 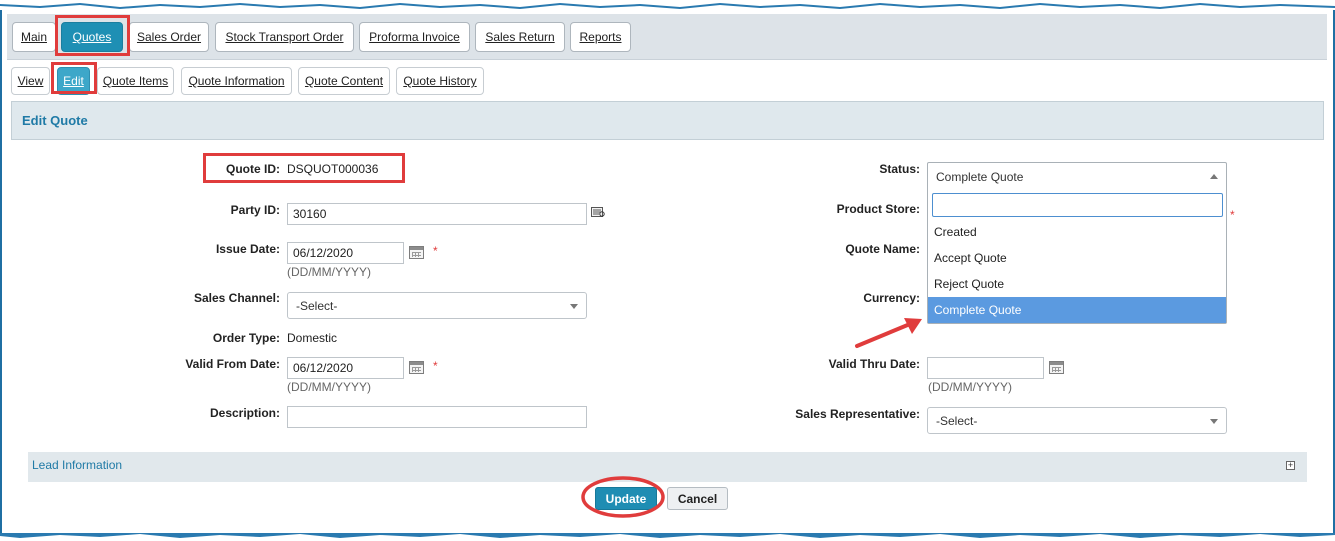 I want to click on torn-edge-top, so click(x=667, y=5).